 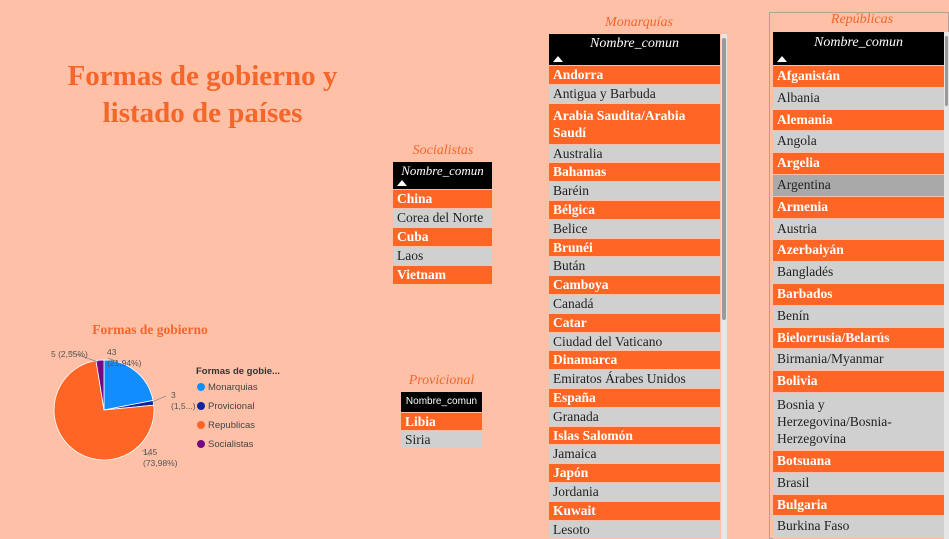 What do you see at coordinates (862, 19) in the screenshot?
I see `republicas-table-title: Repúblicas` at bounding box center [862, 19].